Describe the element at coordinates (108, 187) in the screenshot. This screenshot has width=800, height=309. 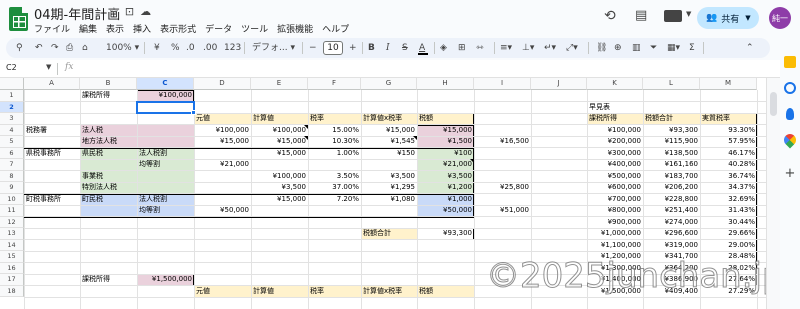
I see `cell-b9: 特別法人税` at that location.